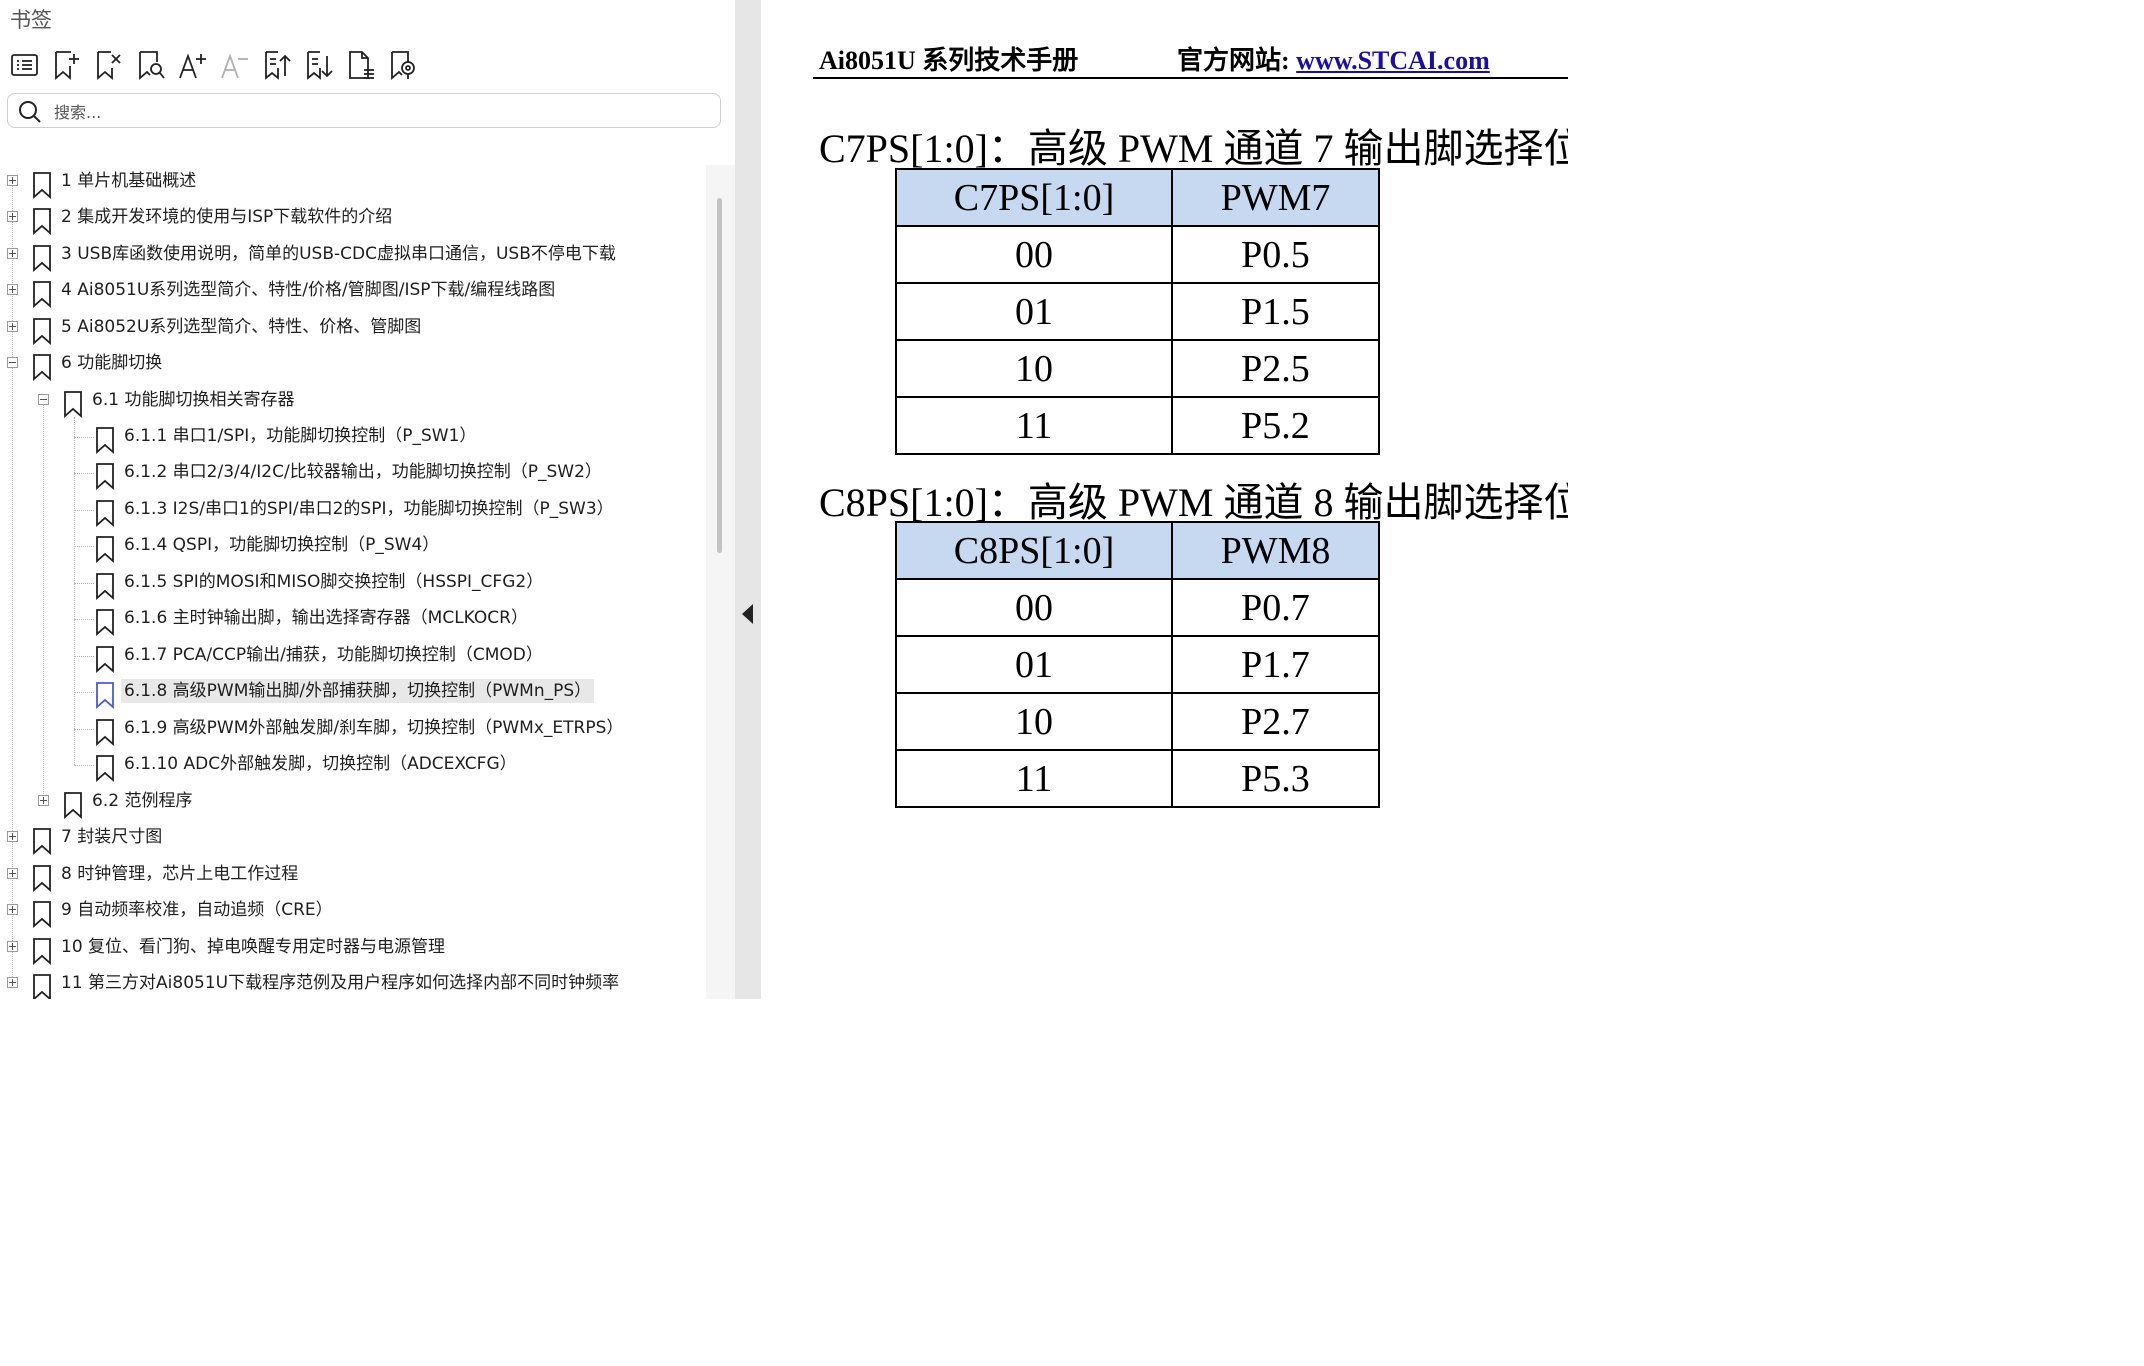 This screenshot has height=1366, width=2144. What do you see at coordinates (408, 65) in the screenshot?
I see `bookmark-location-icon` at bounding box center [408, 65].